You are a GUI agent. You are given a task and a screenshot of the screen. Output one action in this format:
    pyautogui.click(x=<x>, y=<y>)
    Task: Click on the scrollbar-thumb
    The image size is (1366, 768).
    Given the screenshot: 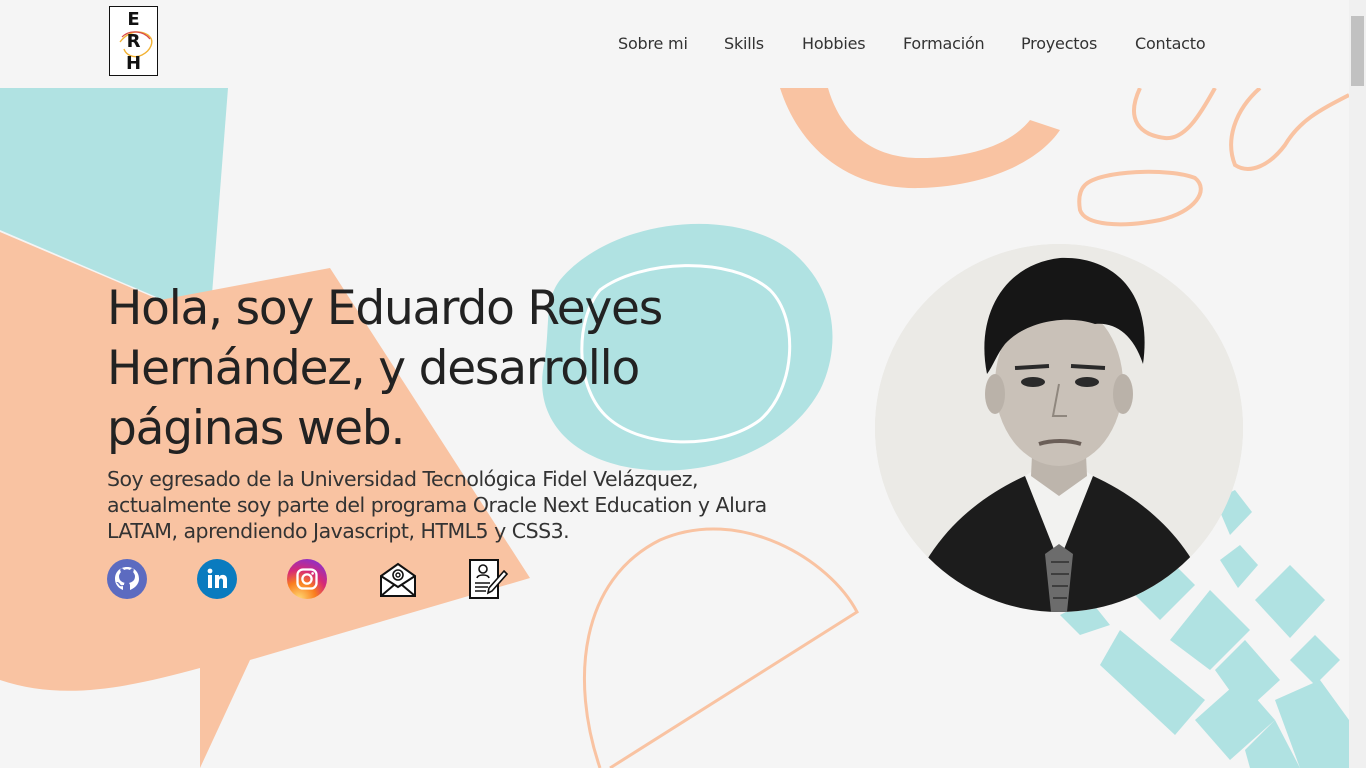 What is the action you would take?
    pyautogui.click(x=1357, y=51)
    